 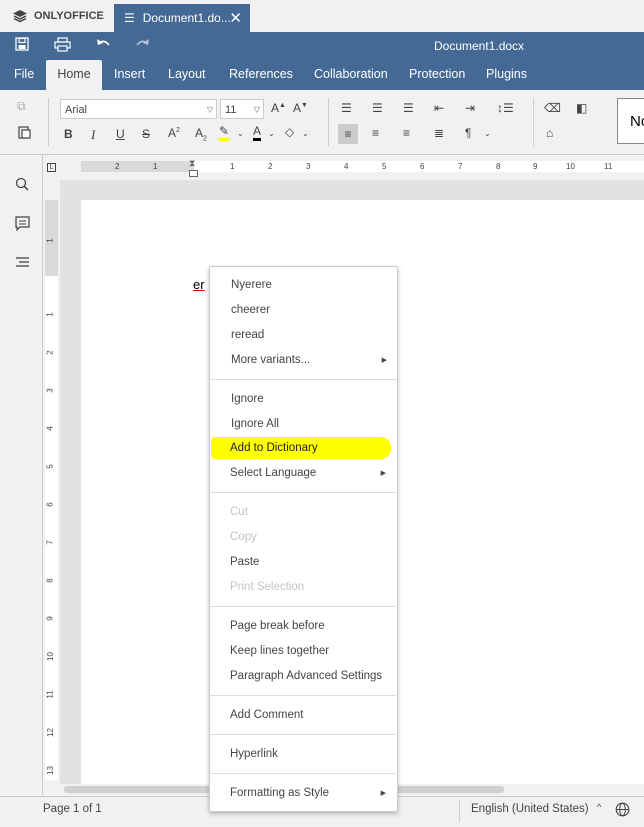 I want to click on tab-references: References, so click(x=261, y=75).